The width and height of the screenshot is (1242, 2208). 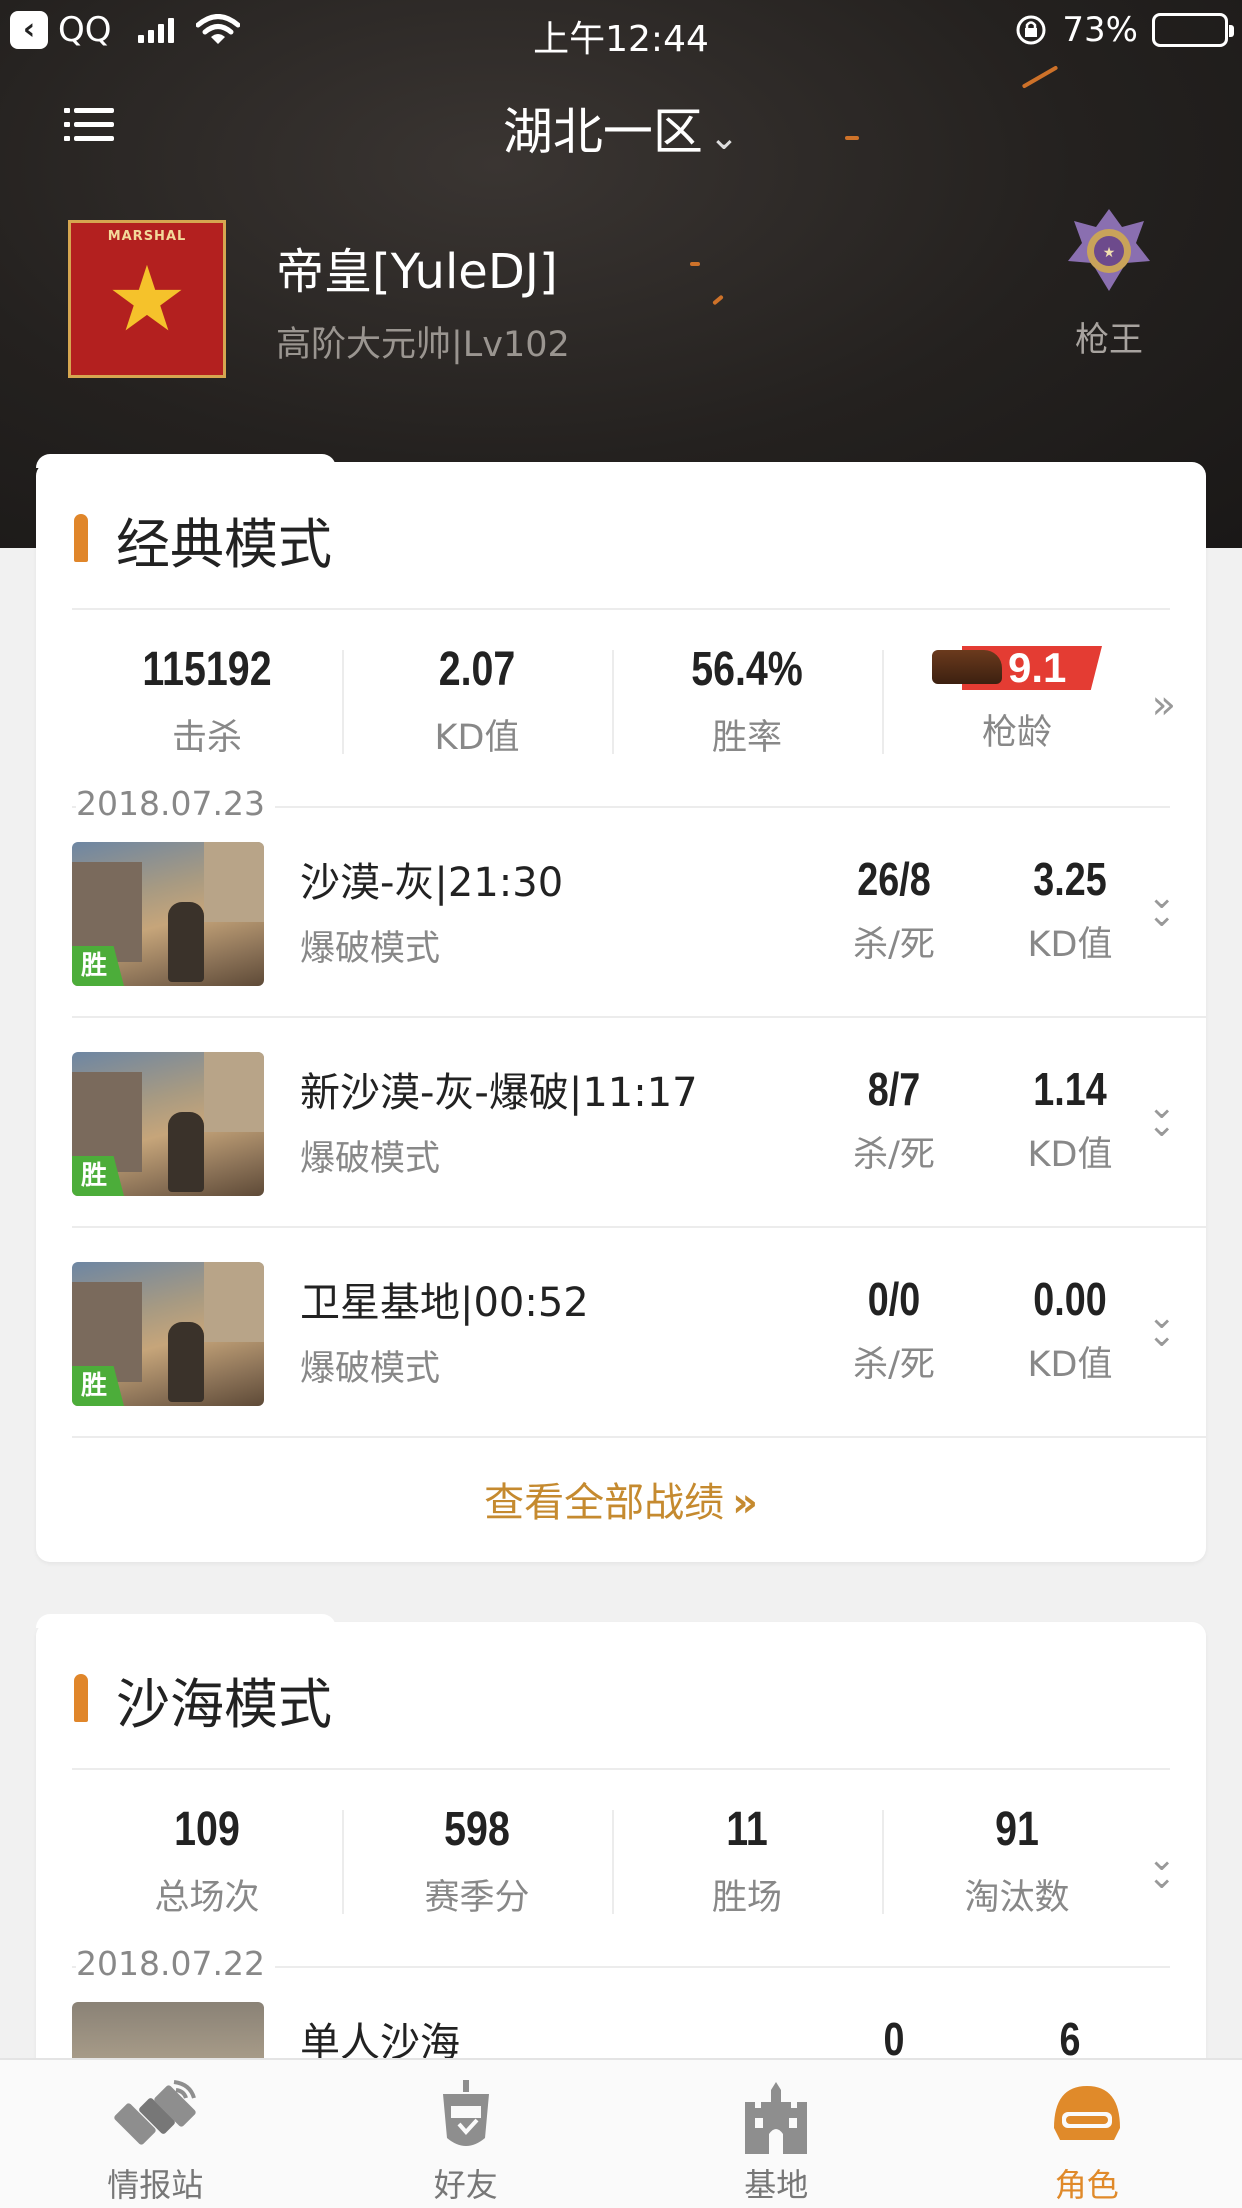 What do you see at coordinates (465, 2185) in the screenshot?
I see `tab-label: 好友` at bounding box center [465, 2185].